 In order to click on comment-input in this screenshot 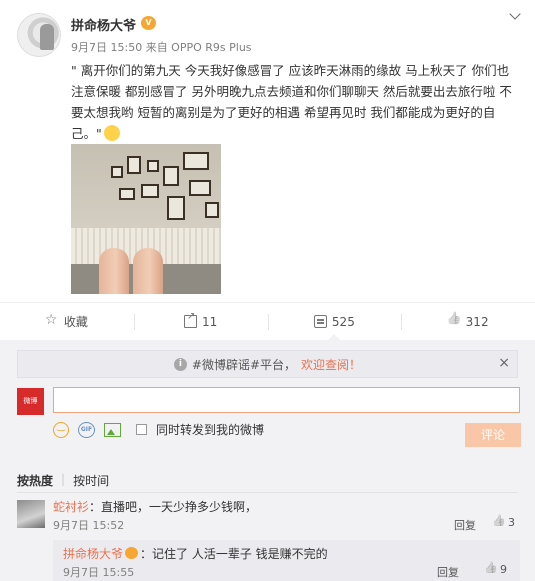, I will do `click(286, 400)`.